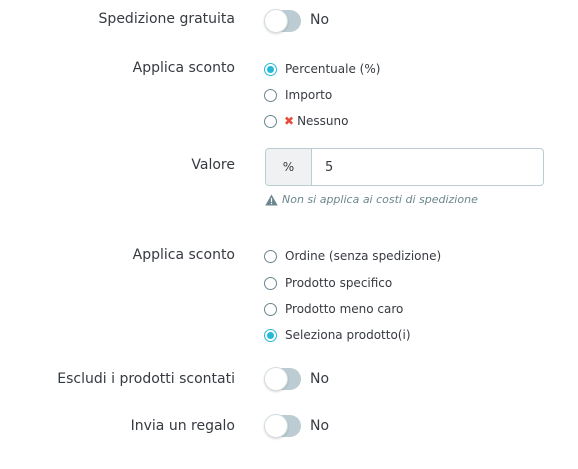  Describe the element at coordinates (182, 426) in the screenshot. I see `send-gift-label: Invia un regalo` at that location.